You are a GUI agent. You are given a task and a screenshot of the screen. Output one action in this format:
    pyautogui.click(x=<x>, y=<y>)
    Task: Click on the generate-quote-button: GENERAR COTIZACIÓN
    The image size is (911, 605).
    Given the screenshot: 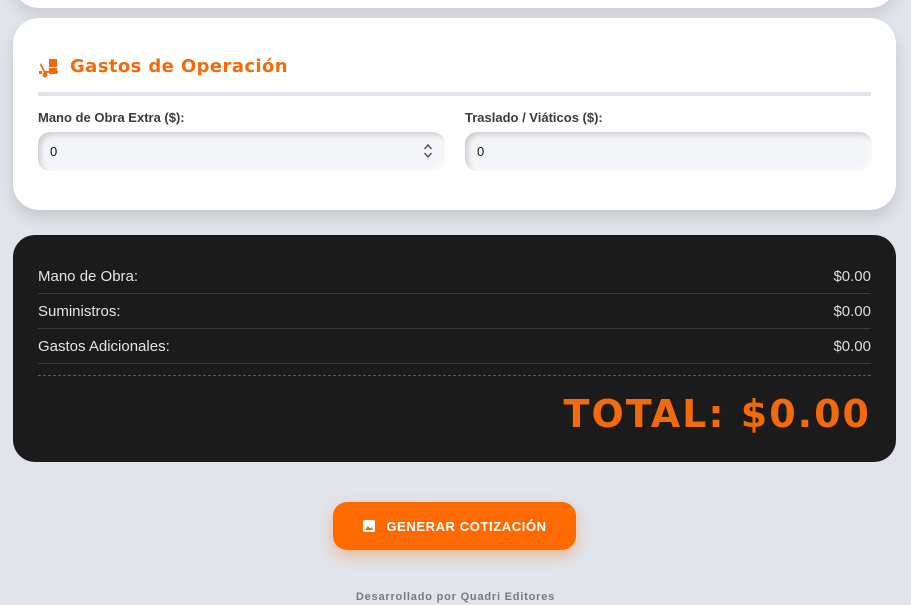 What is the action you would take?
    pyautogui.click(x=454, y=526)
    